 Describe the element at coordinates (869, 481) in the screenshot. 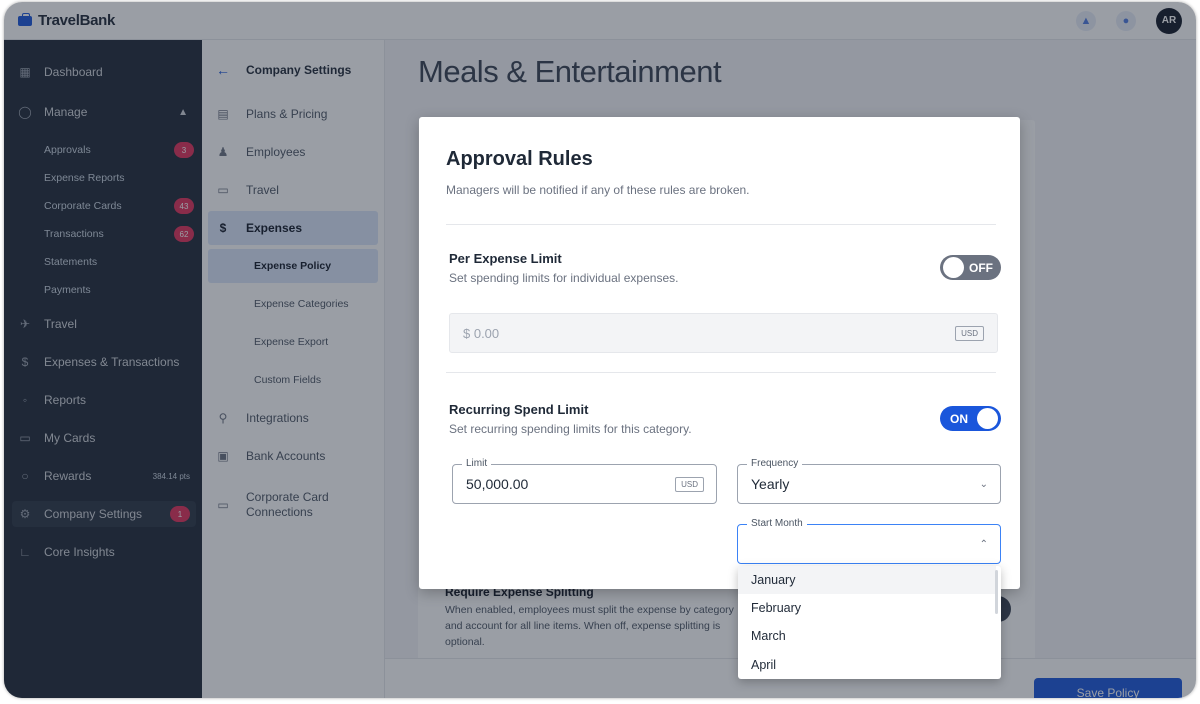

I see `frequency-select: Frequency Yearly ⌄` at that location.